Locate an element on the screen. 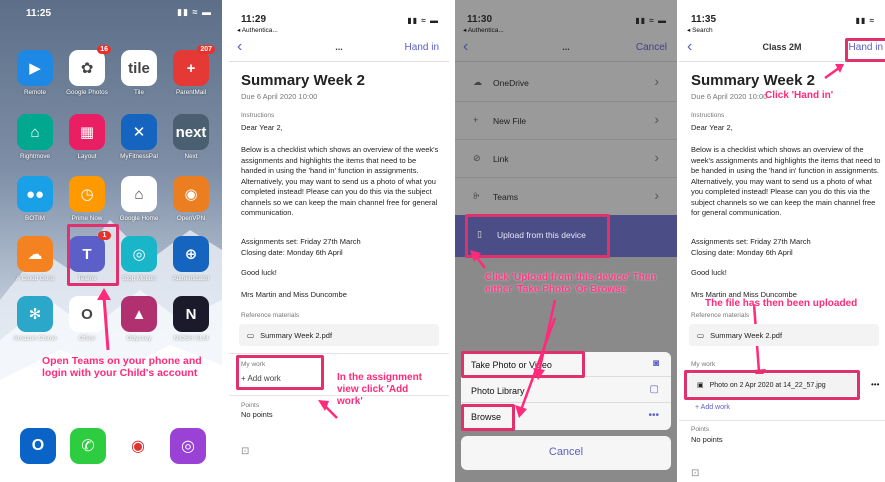 The width and height of the screenshot is (885, 482). app-label: ParentMail is located at coordinates (191, 92).